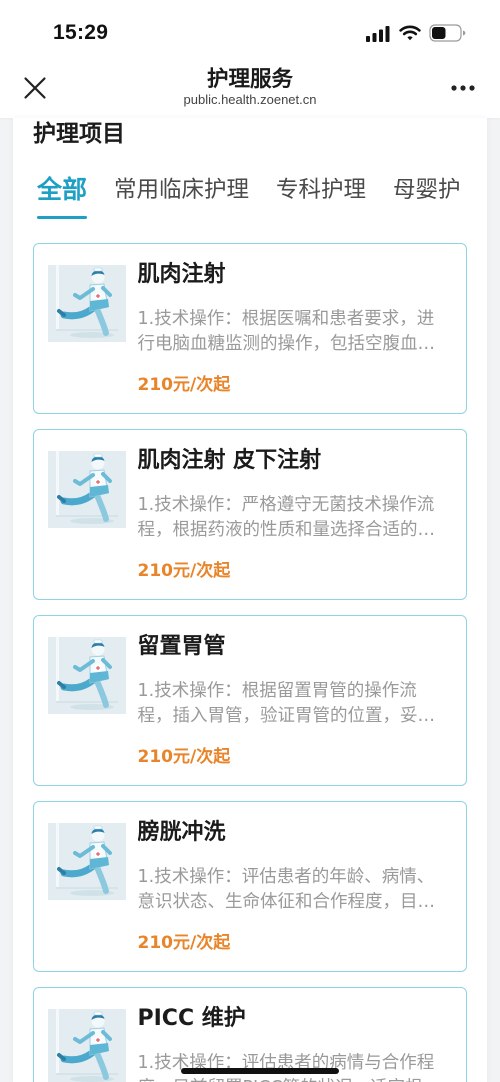 This screenshot has width=500, height=1082. I want to click on wifi-icon, so click(410, 33).